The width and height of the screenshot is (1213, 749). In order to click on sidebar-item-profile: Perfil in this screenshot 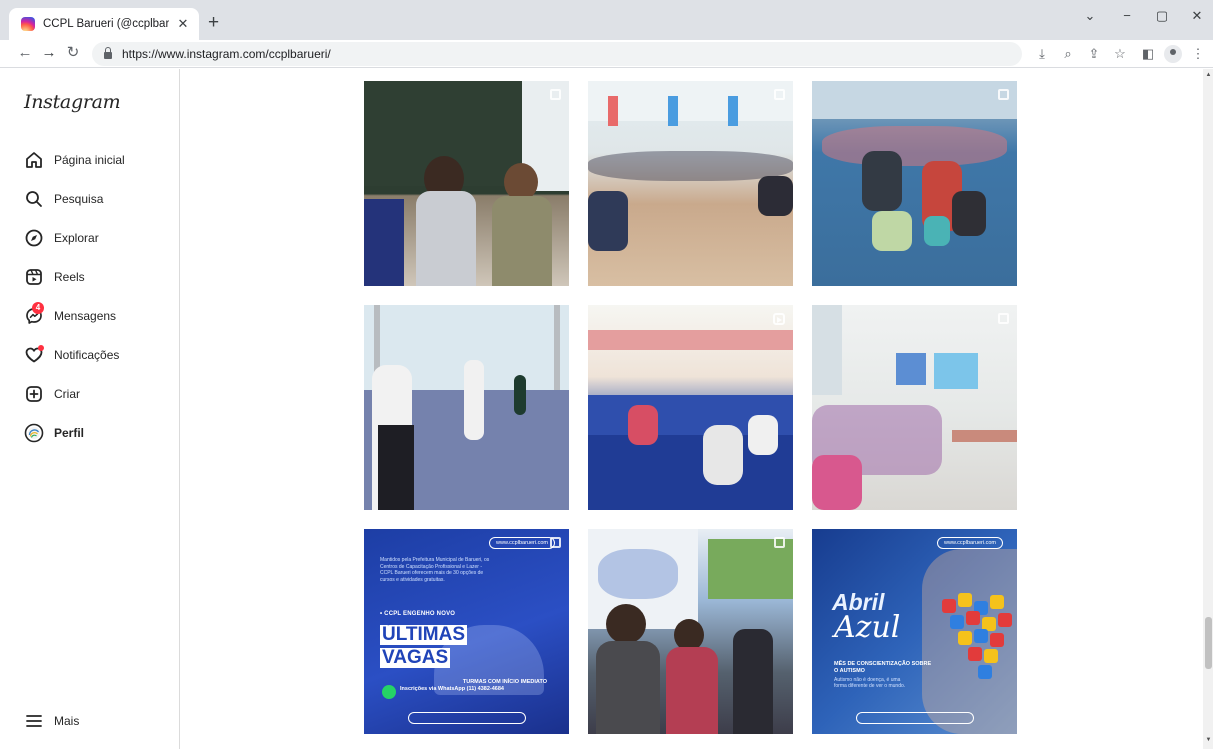, I will do `click(54, 433)`.